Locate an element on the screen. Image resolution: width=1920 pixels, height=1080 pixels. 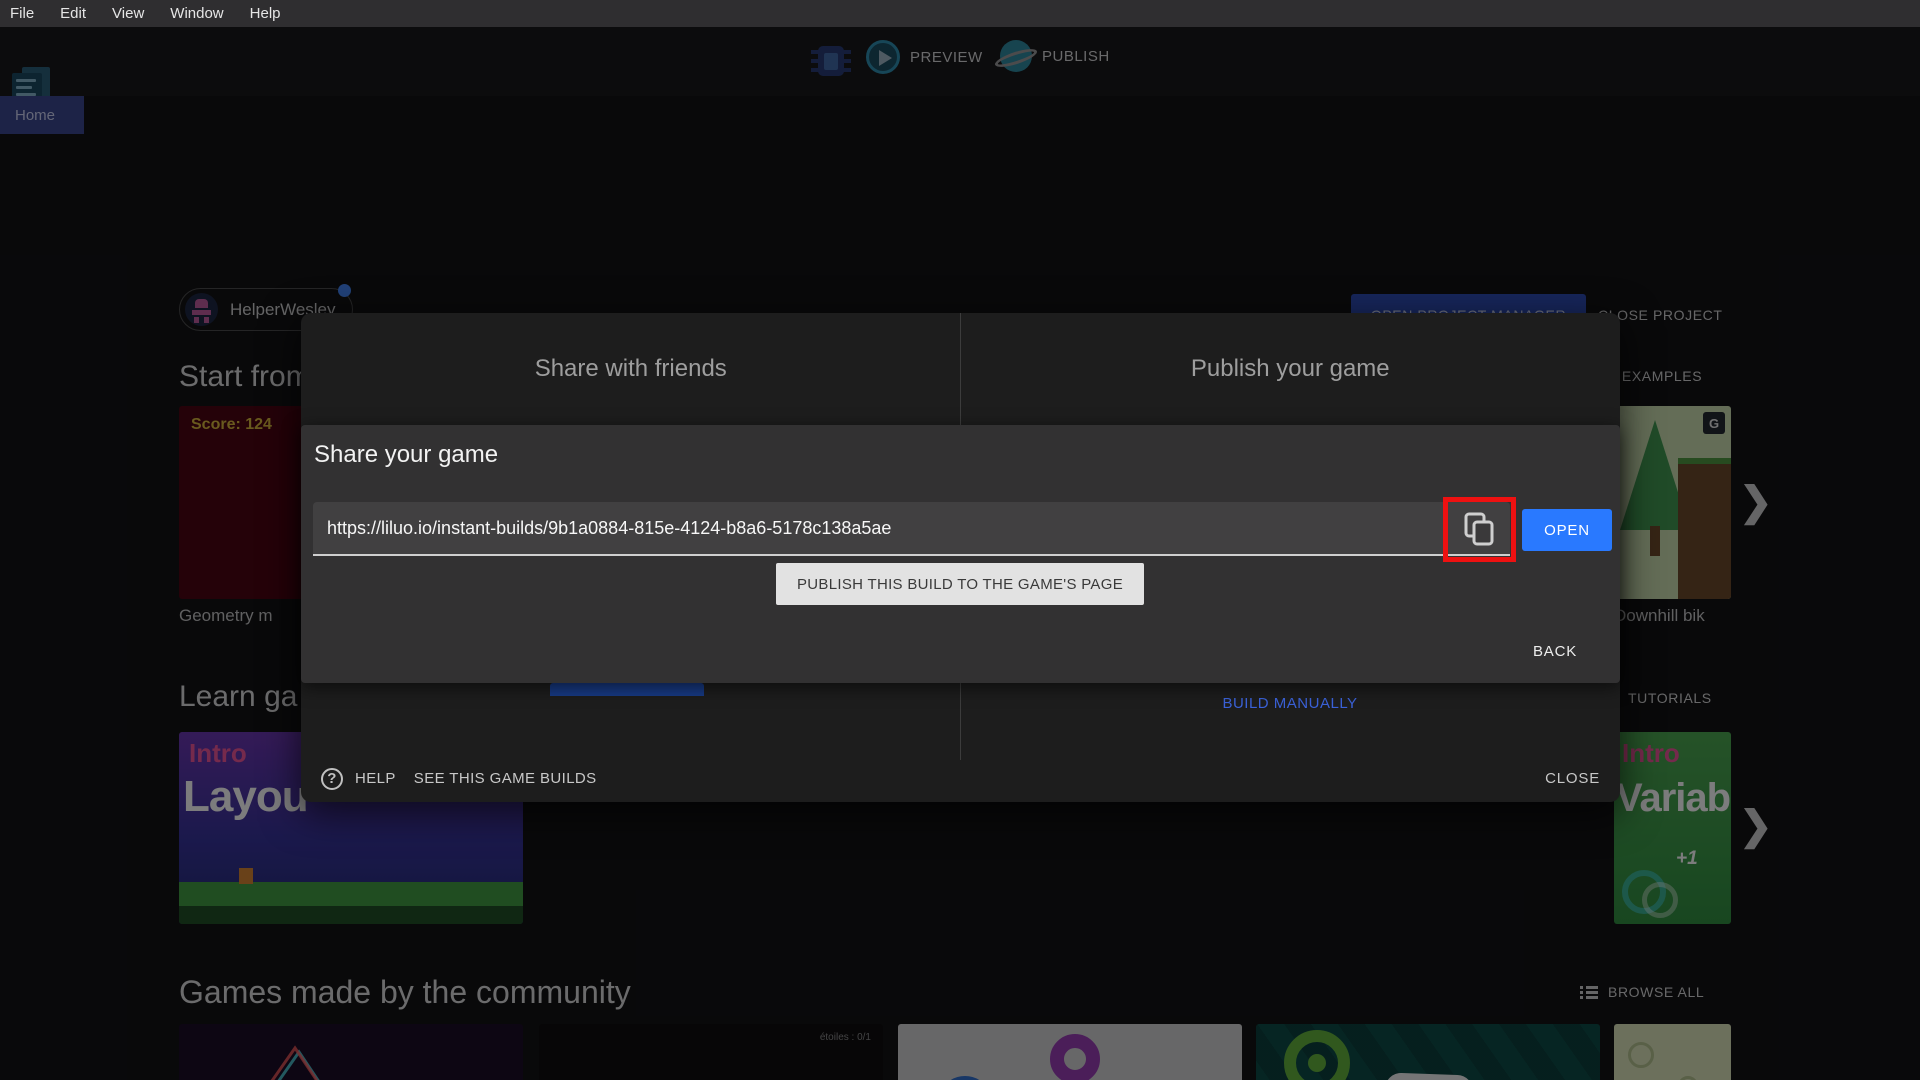
menu-edit: Edit is located at coordinates (73, 13).